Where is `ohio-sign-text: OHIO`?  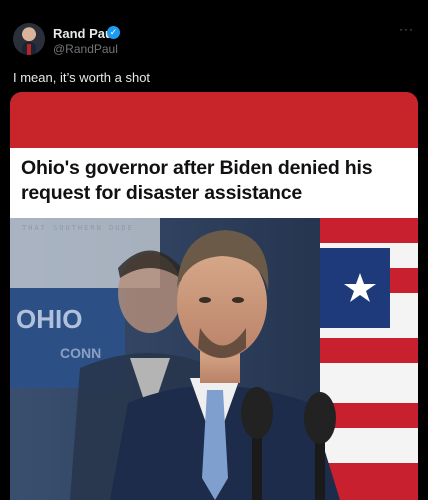
ohio-sign-text: OHIO is located at coordinates (49, 319).